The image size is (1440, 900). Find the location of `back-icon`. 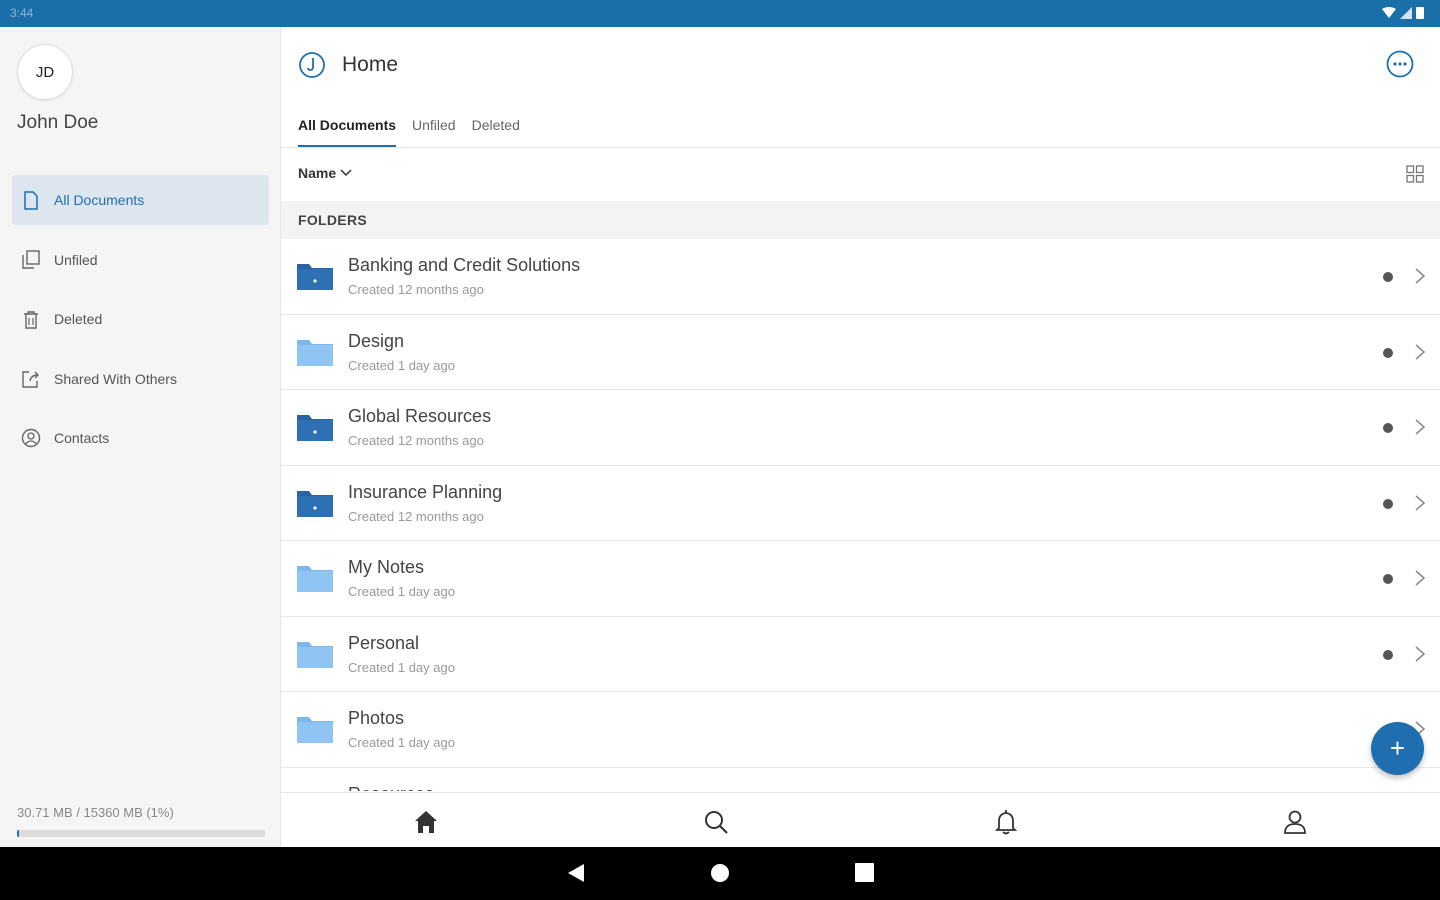

back-icon is located at coordinates (576, 873).